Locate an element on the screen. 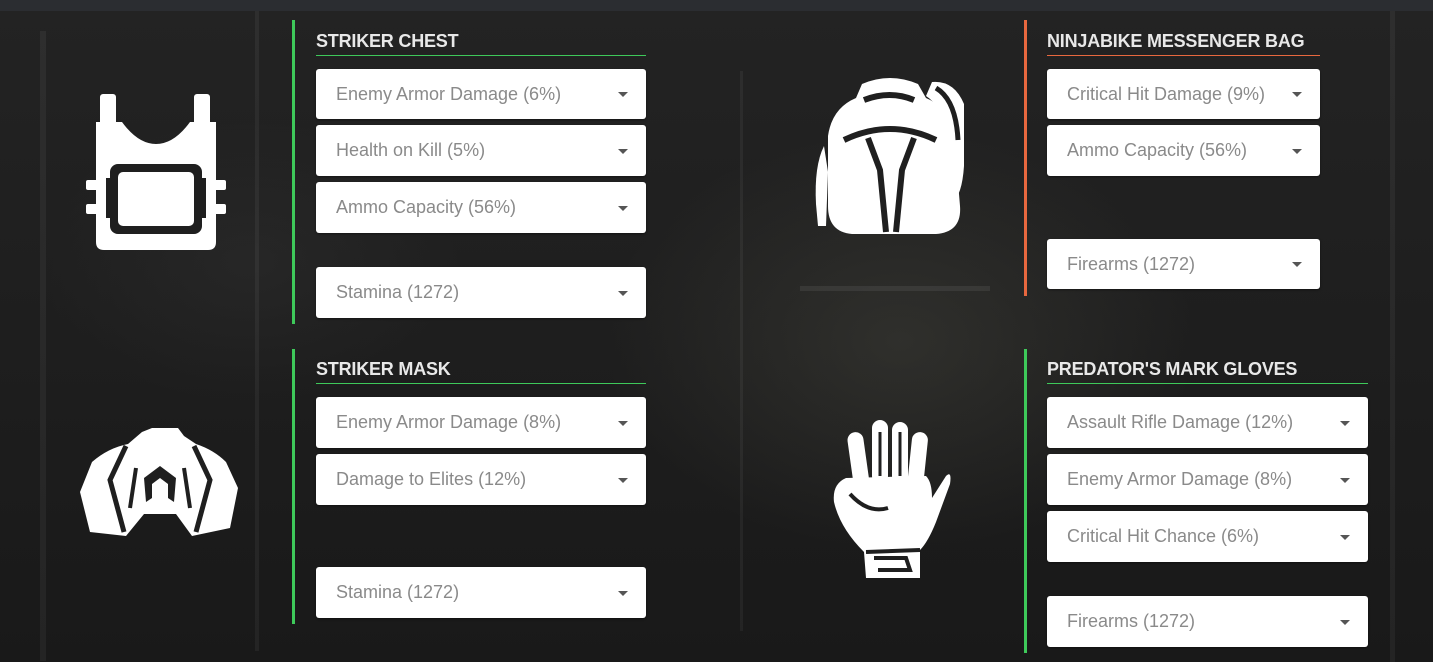 This screenshot has height=662, width=1433. mask-accent-bar is located at coordinates (293, 486).